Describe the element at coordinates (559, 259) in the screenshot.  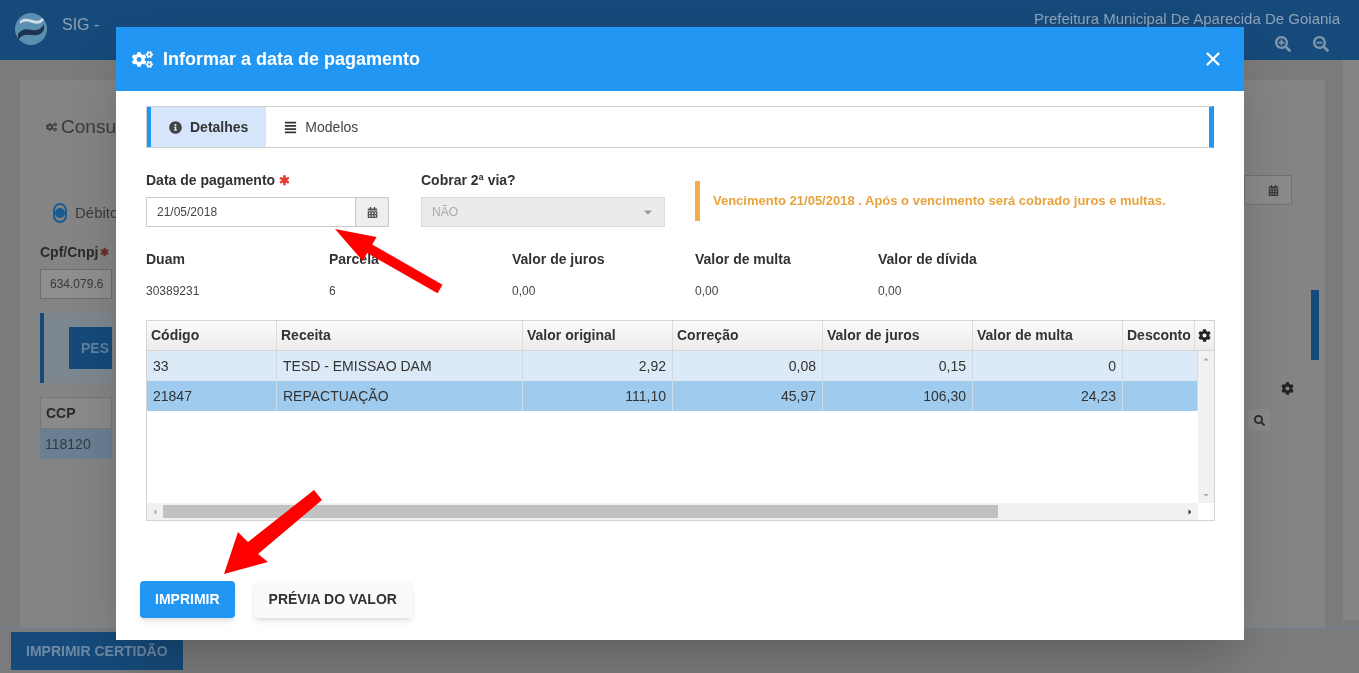
I see `summary-label: Valor de juros` at that location.